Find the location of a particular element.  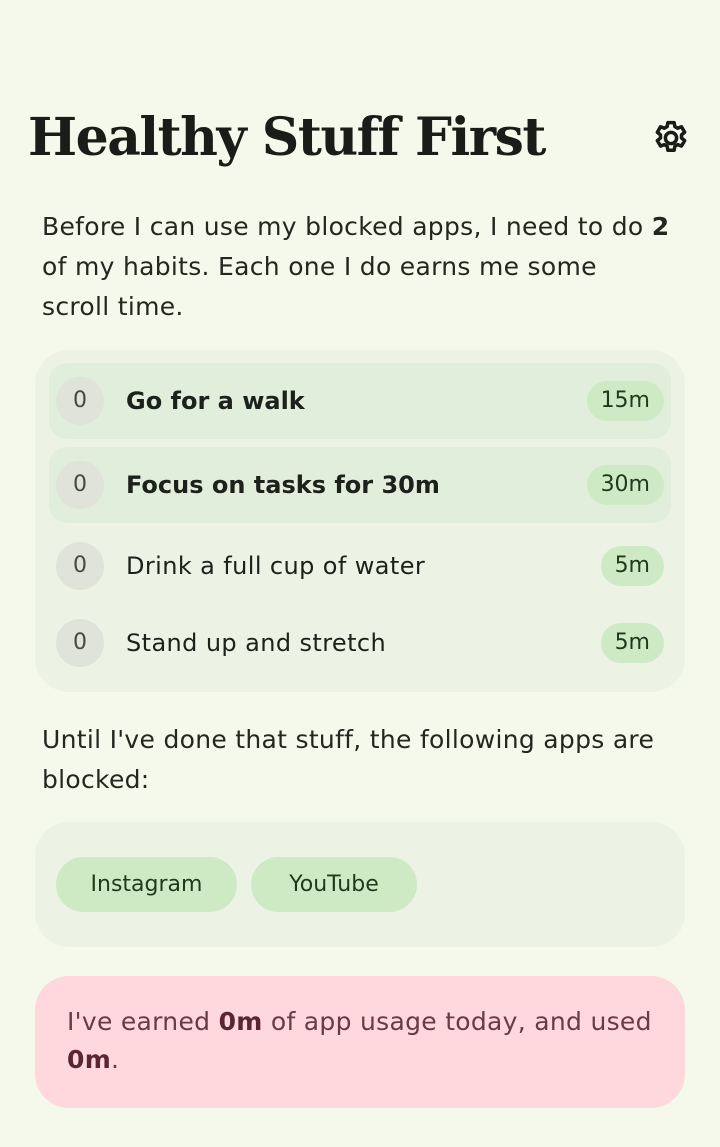

habit-name: Drink a full cup of water is located at coordinates (276, 566).